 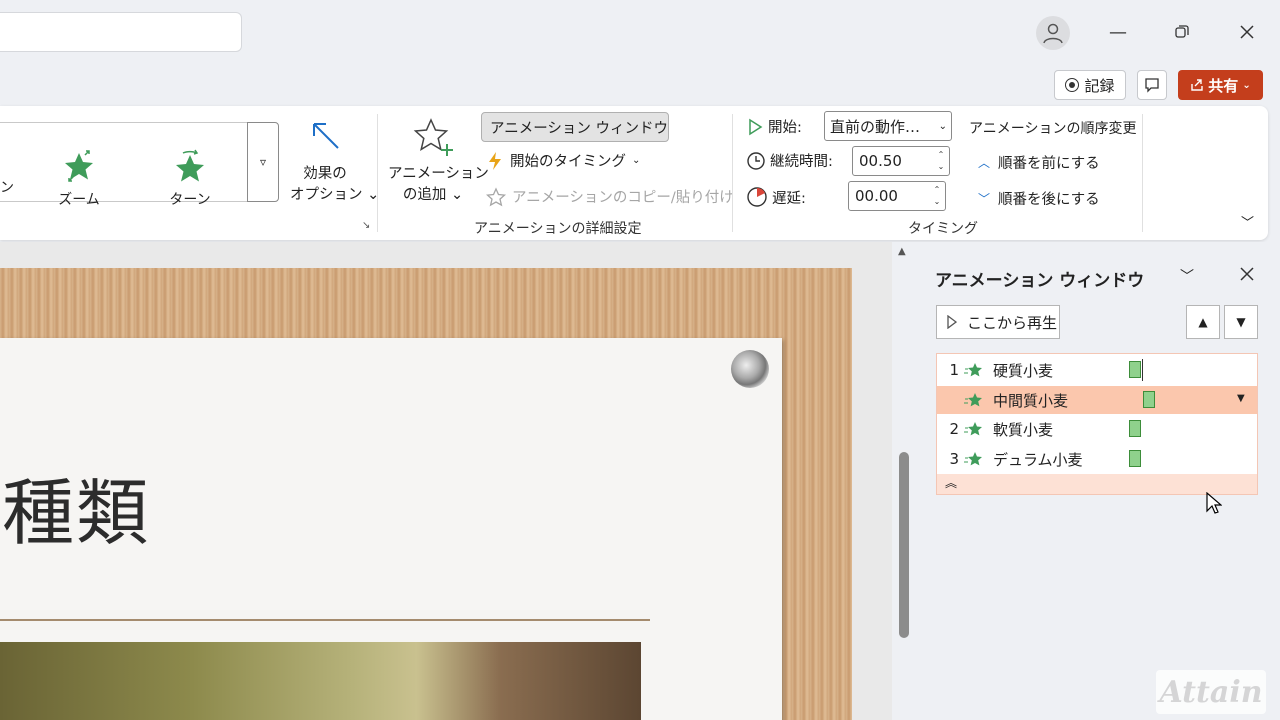 I want to click on start-select: 直前の動作… ⌄, so click(x=888, y=126).